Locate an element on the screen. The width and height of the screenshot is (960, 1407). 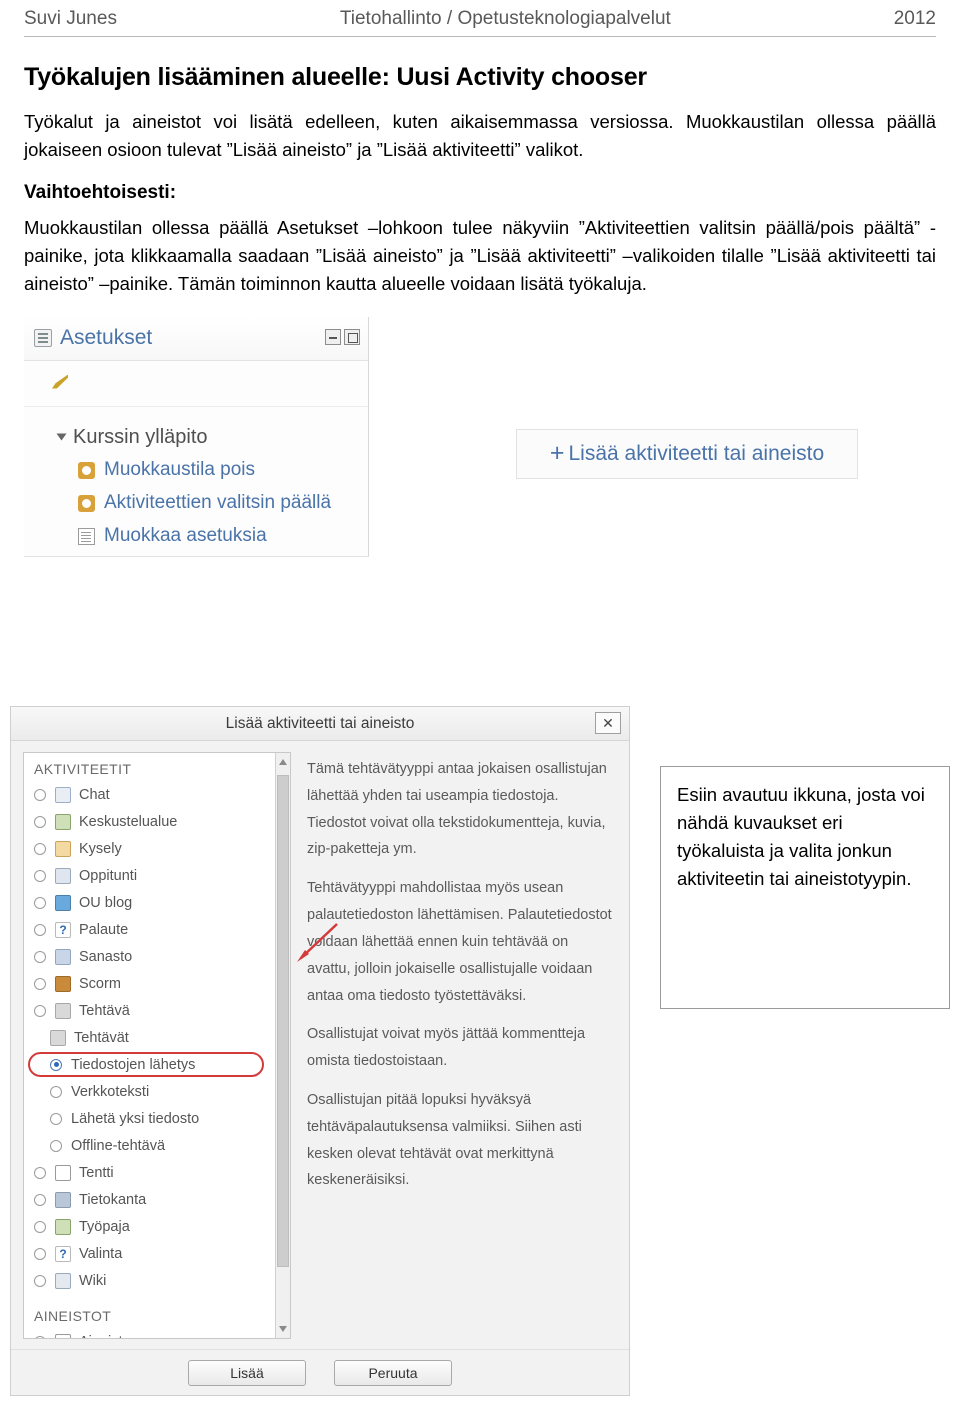
list-item: Tietokanta is located at coordinates (157, 1199).